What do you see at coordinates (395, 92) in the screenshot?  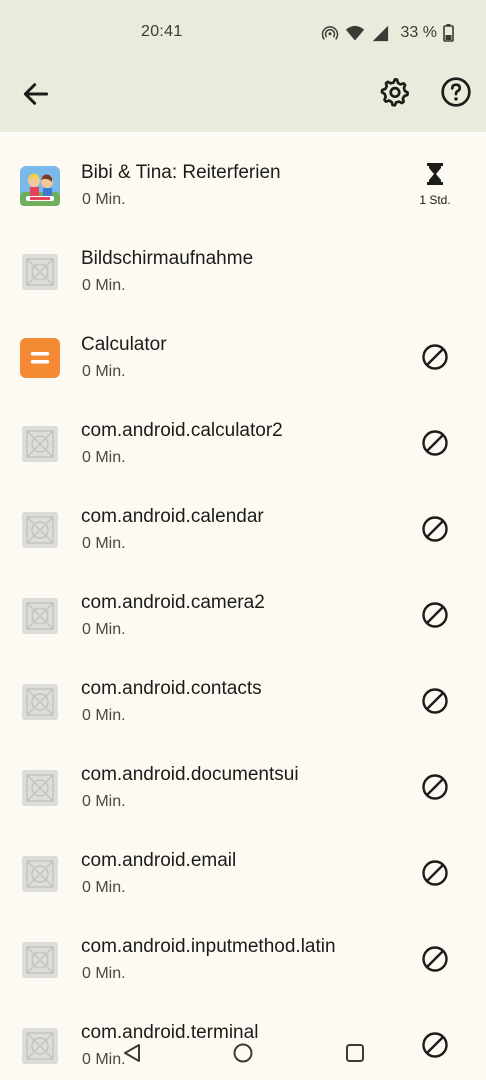 I see `gear-icon` at bounding box center [395, 92].